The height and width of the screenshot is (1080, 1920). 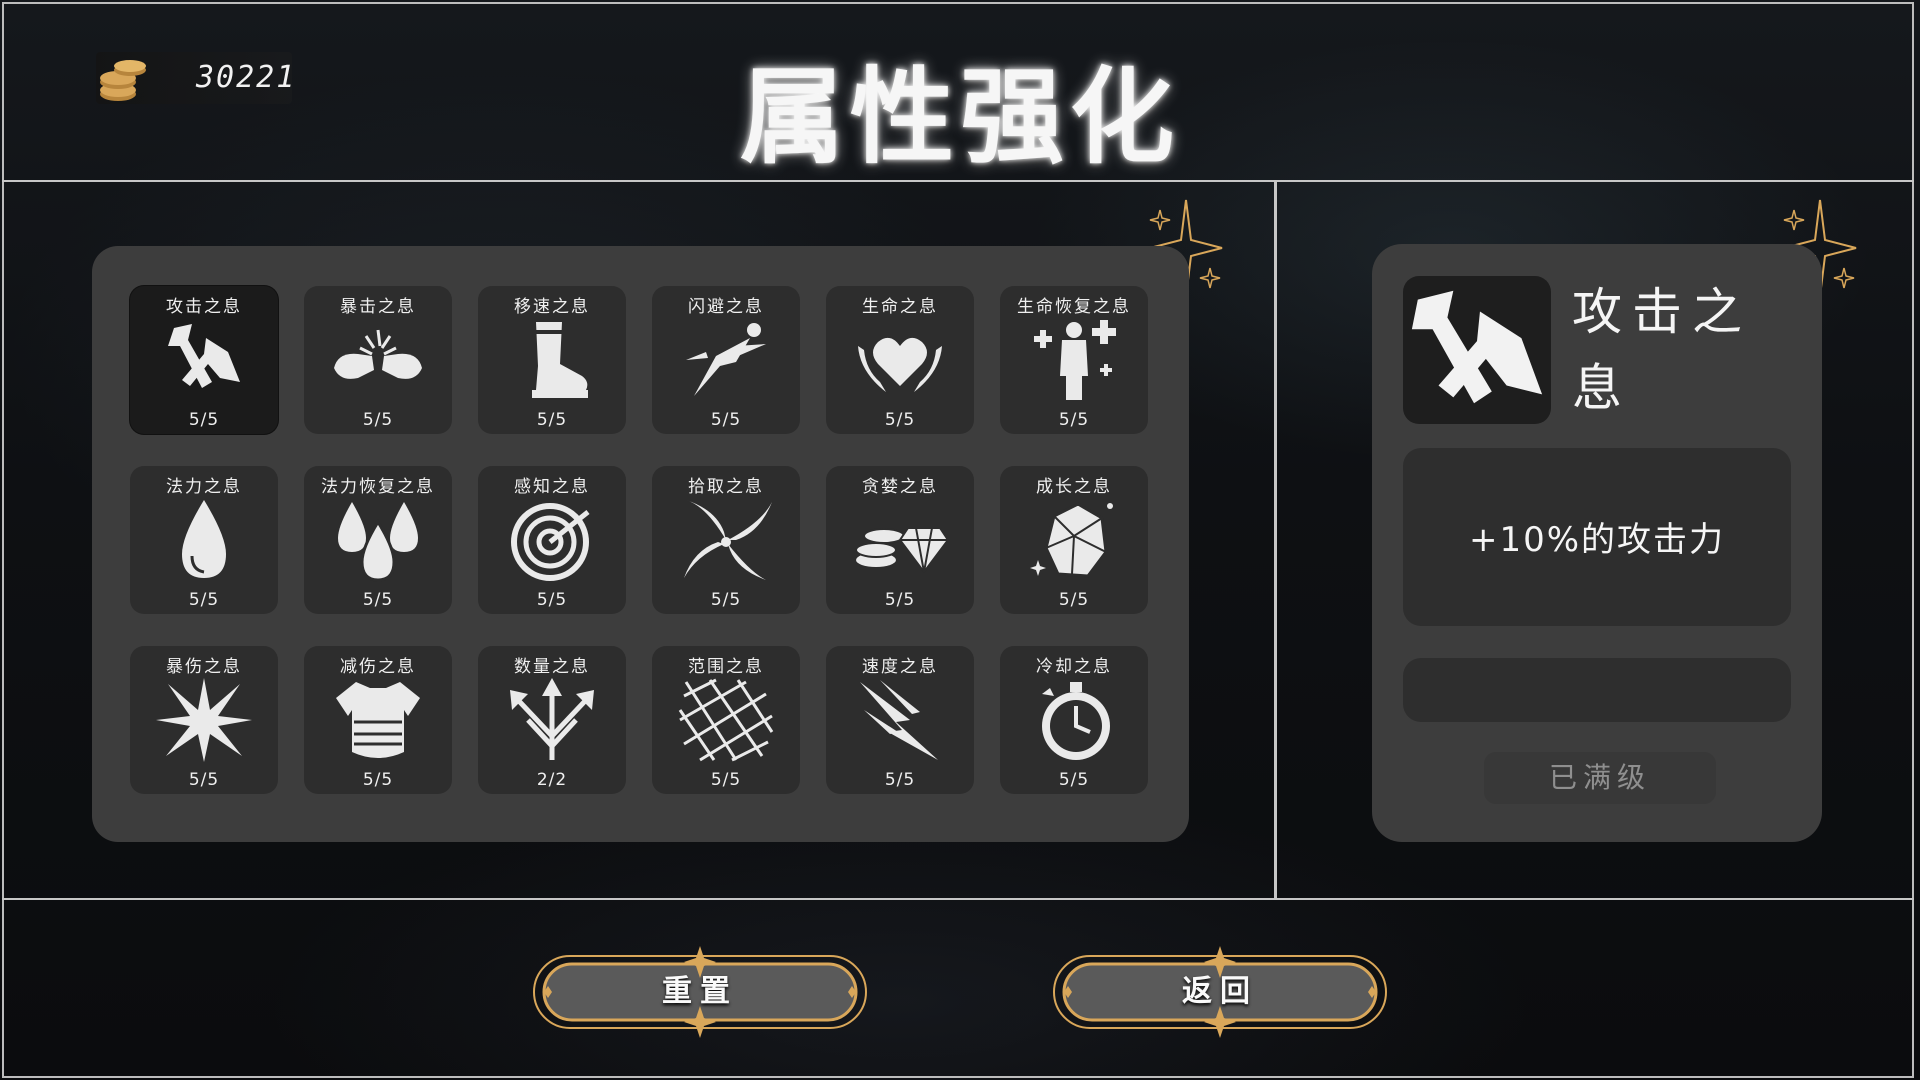 I want to click on vortex-icon, so click(x=728, y=540).